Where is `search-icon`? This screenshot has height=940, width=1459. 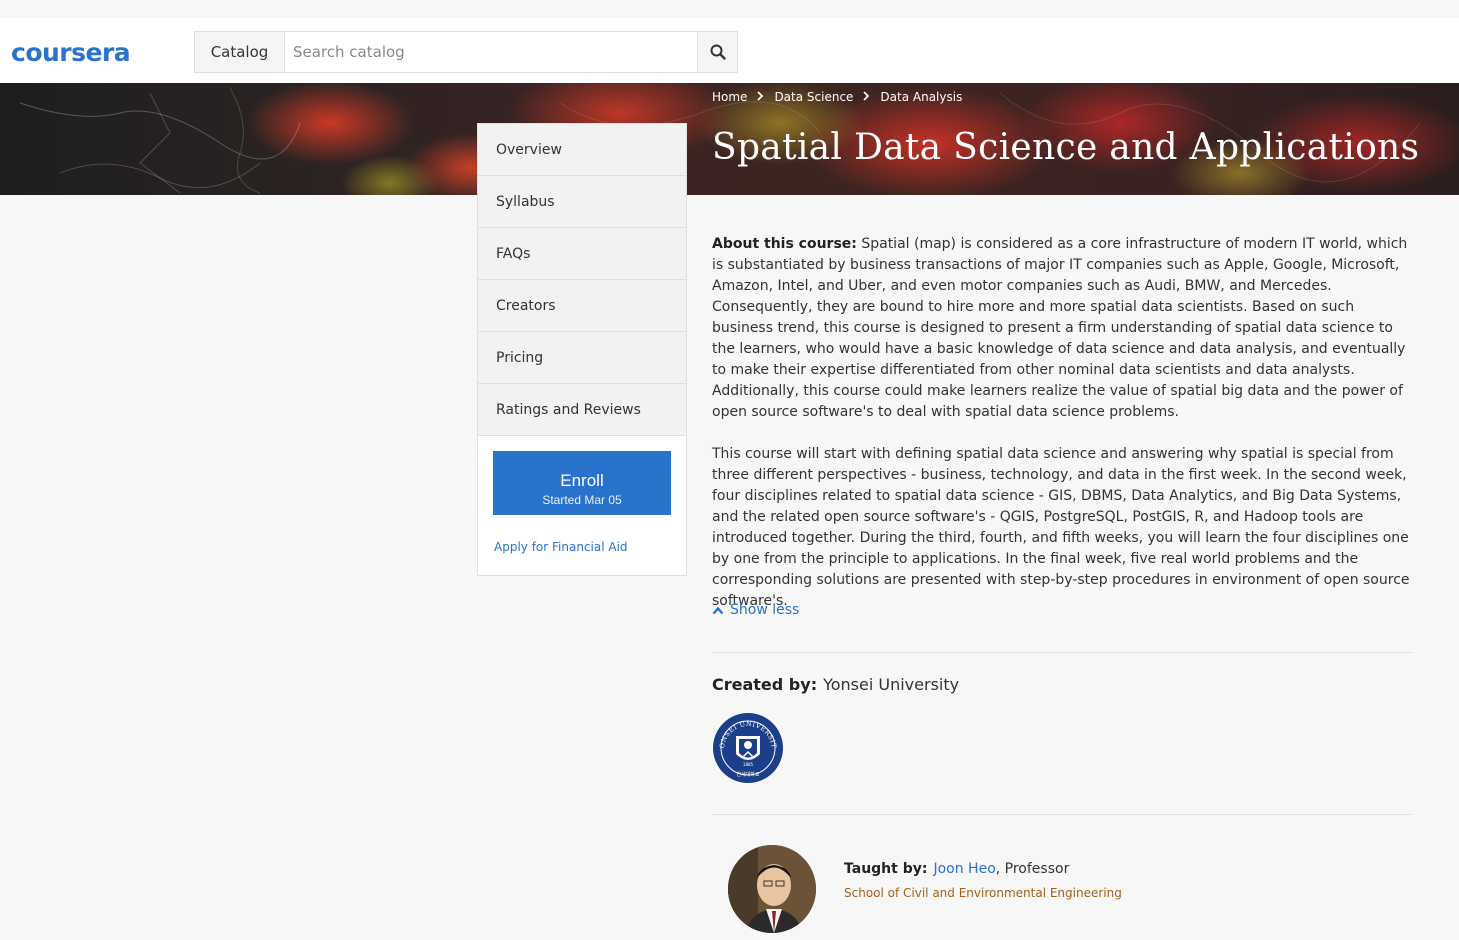 search-icon is located at coordinates (718, 52).